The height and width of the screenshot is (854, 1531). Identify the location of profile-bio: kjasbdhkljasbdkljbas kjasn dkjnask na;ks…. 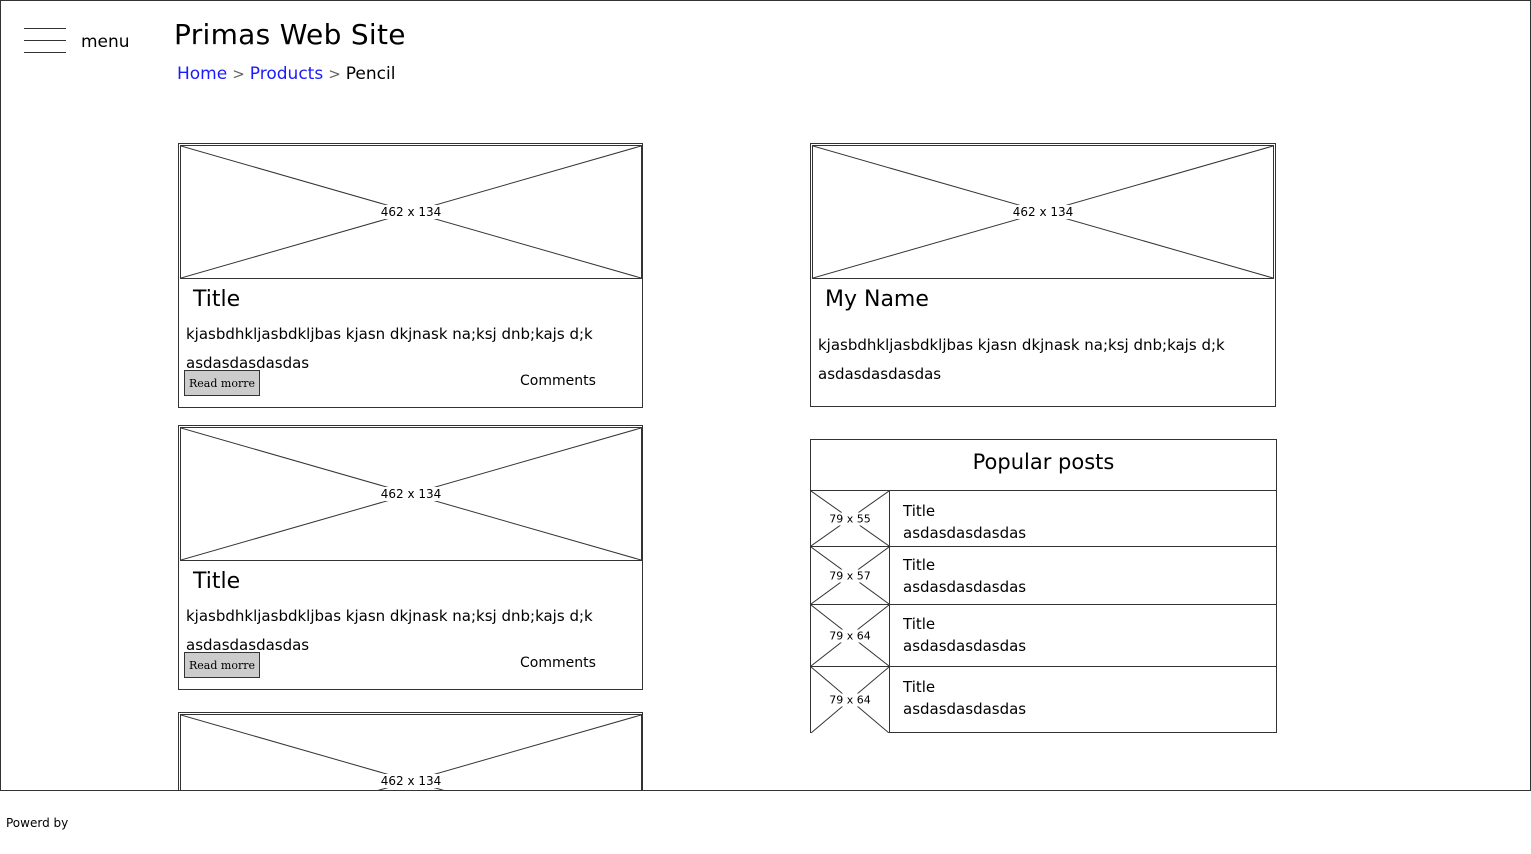
(1021, 359).